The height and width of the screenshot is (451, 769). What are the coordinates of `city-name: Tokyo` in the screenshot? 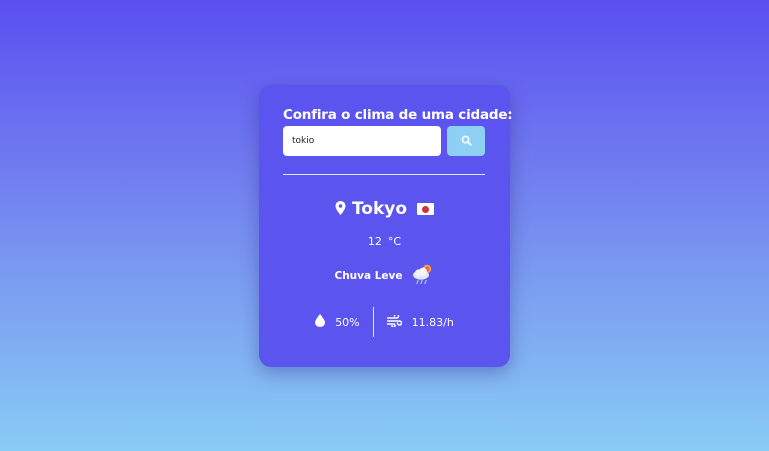 It's located at (379, 209).